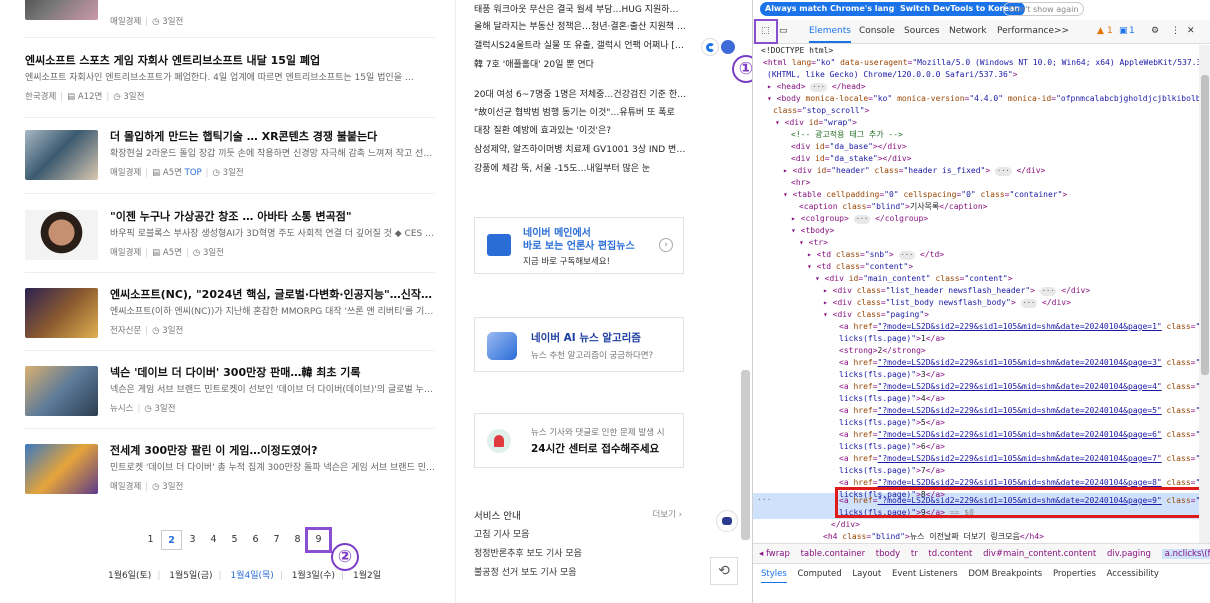 The image size is (1210, 603). Describe the element at coordinates (925, 574) in the screenshot. I see `tab-event-listeners: Event Listeners` at that location.